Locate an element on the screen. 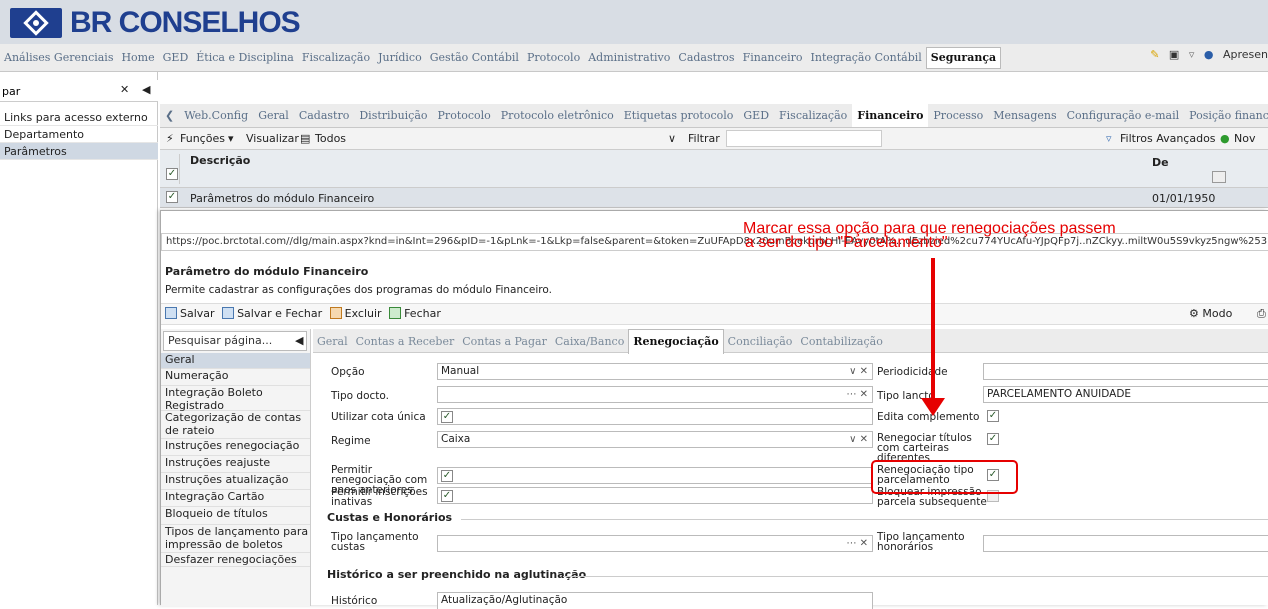 Image resolution: width=1268 pixels, height=609 pixels. row-checkbox: ✓ is located at coordinates (172, 197).